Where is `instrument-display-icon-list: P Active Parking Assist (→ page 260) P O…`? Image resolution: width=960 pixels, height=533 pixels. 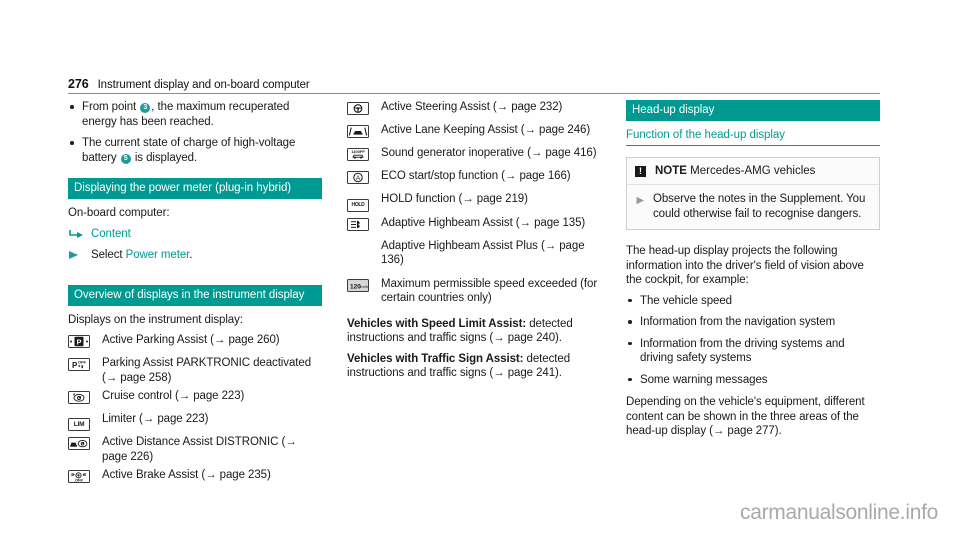 instrument-display-icon-list: P Active Parking Assist (→ page 260) P O… is located at coordinates (195, 410).